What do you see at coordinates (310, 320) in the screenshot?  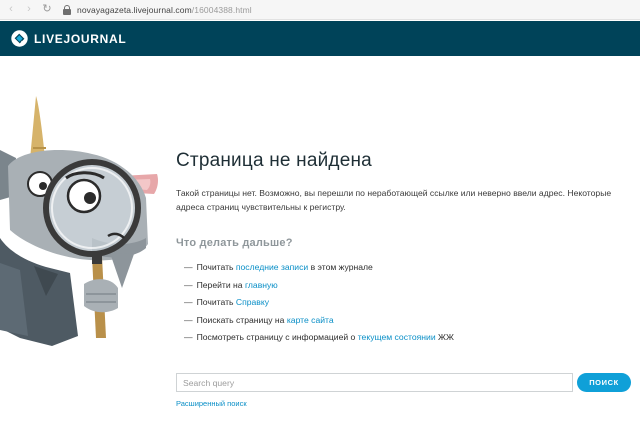 I see `sitemap-link: карте сайта` at bounding box center [310, 320].